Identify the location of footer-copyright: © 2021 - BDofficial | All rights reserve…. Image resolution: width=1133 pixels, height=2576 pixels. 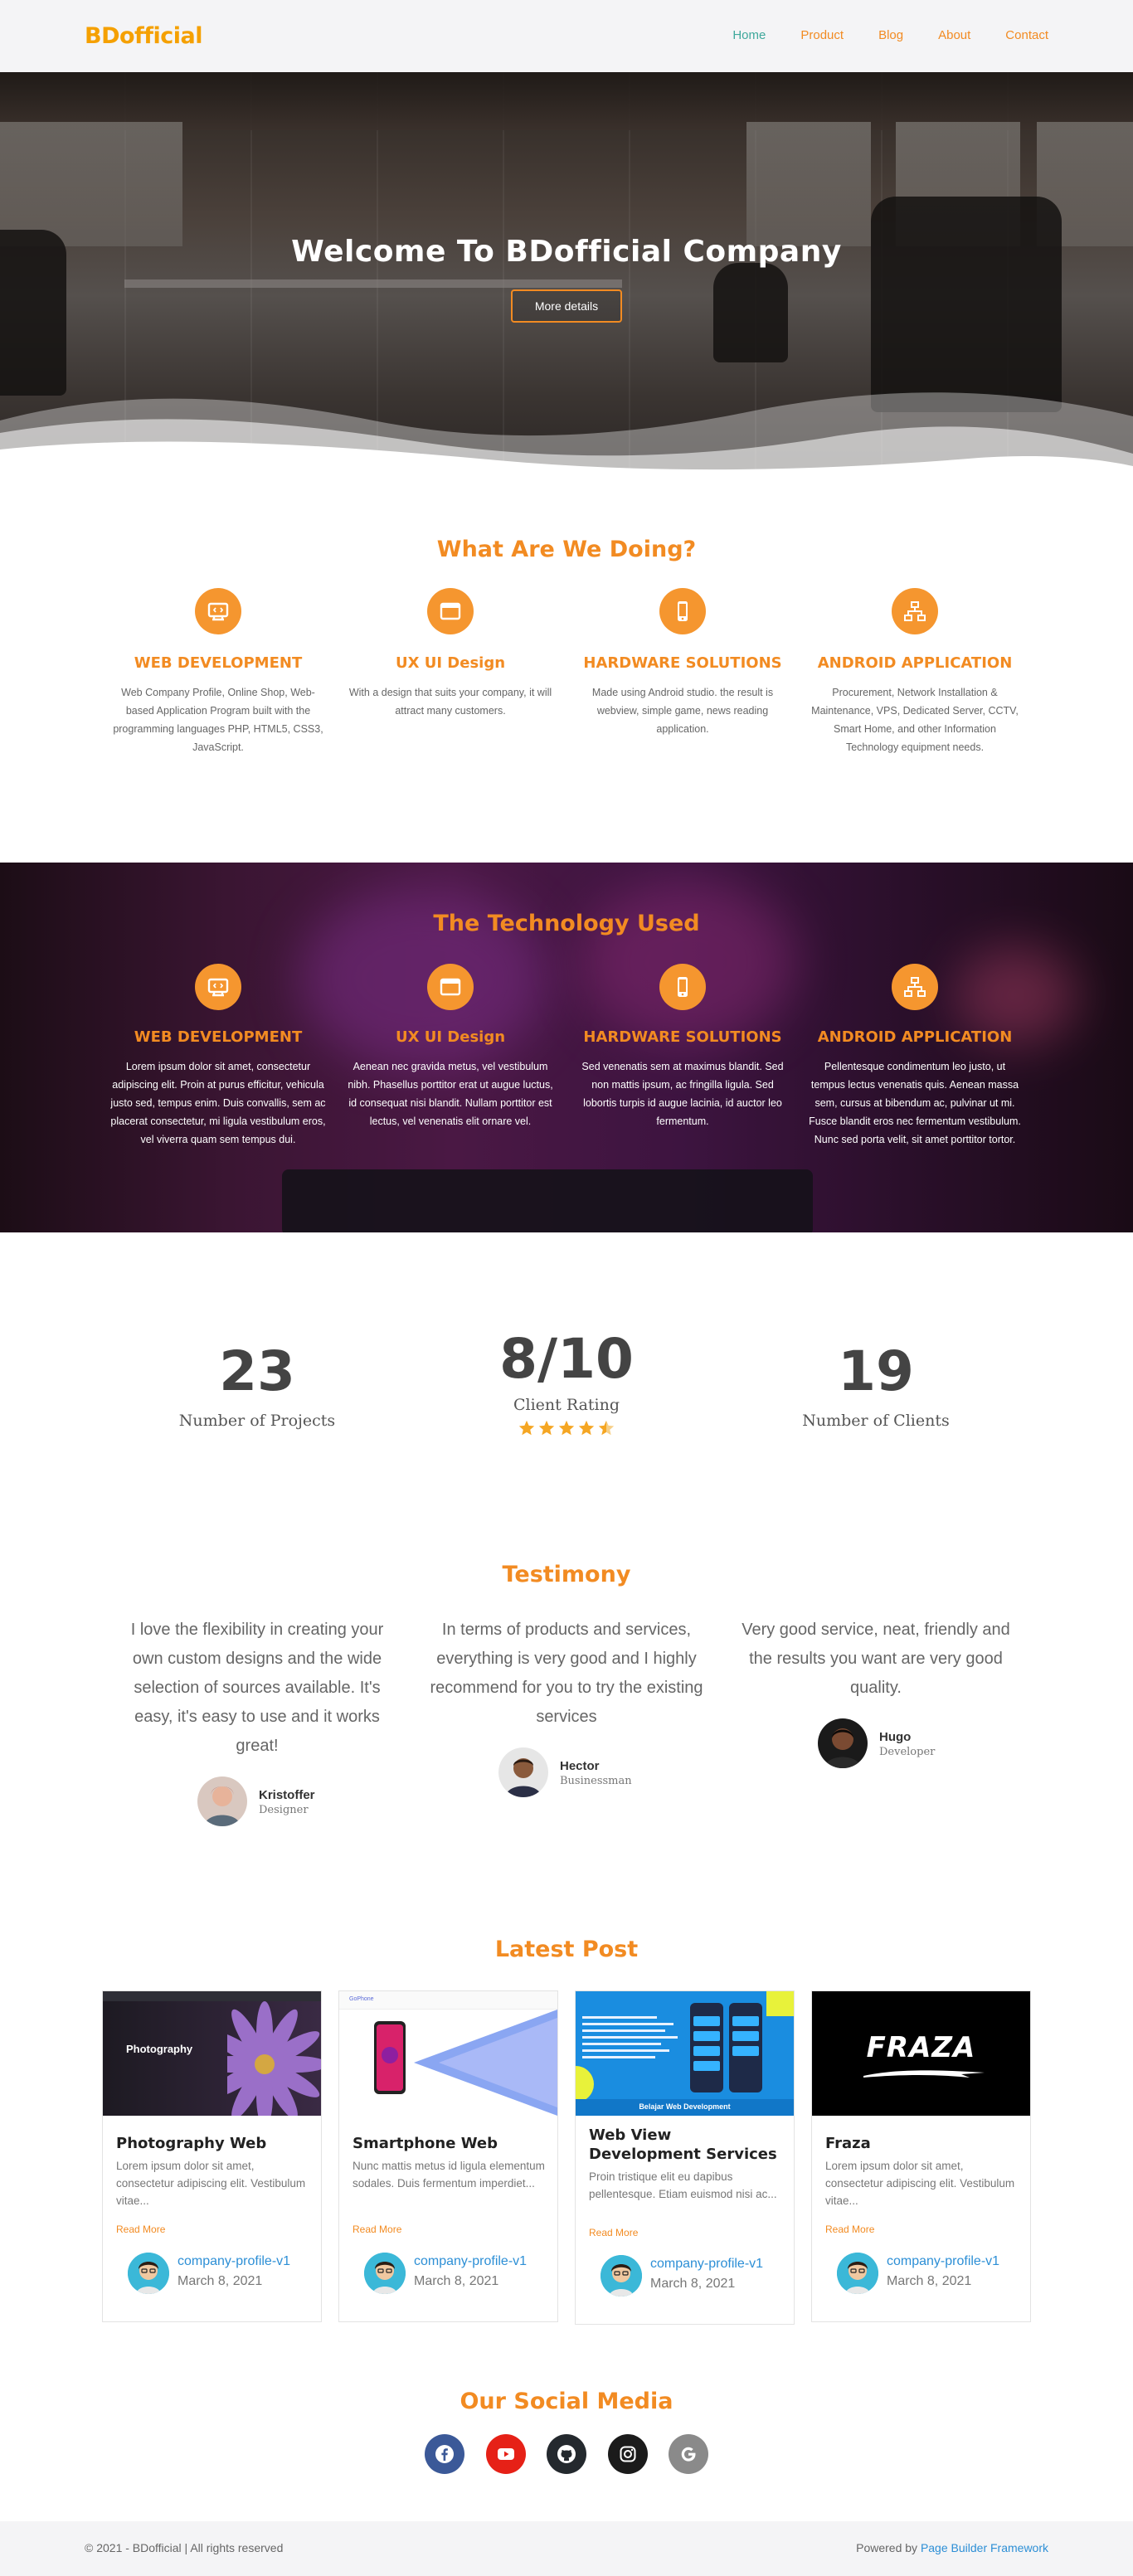
(185, 2547).